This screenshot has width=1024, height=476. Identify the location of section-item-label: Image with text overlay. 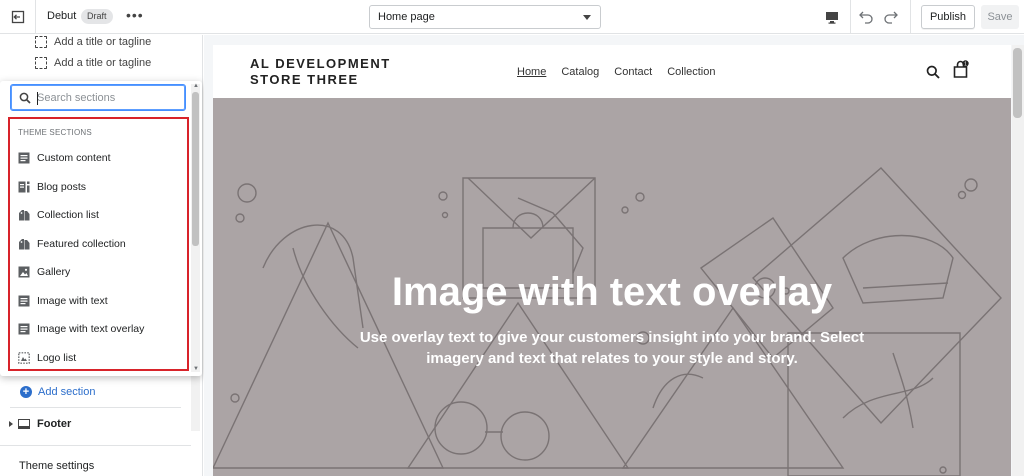
(91, 329).